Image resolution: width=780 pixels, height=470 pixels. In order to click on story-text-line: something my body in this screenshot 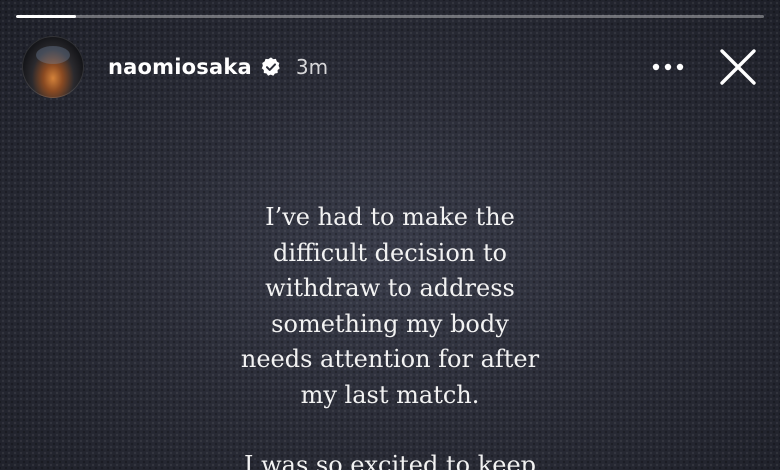, I will do `click(390, 323)`.